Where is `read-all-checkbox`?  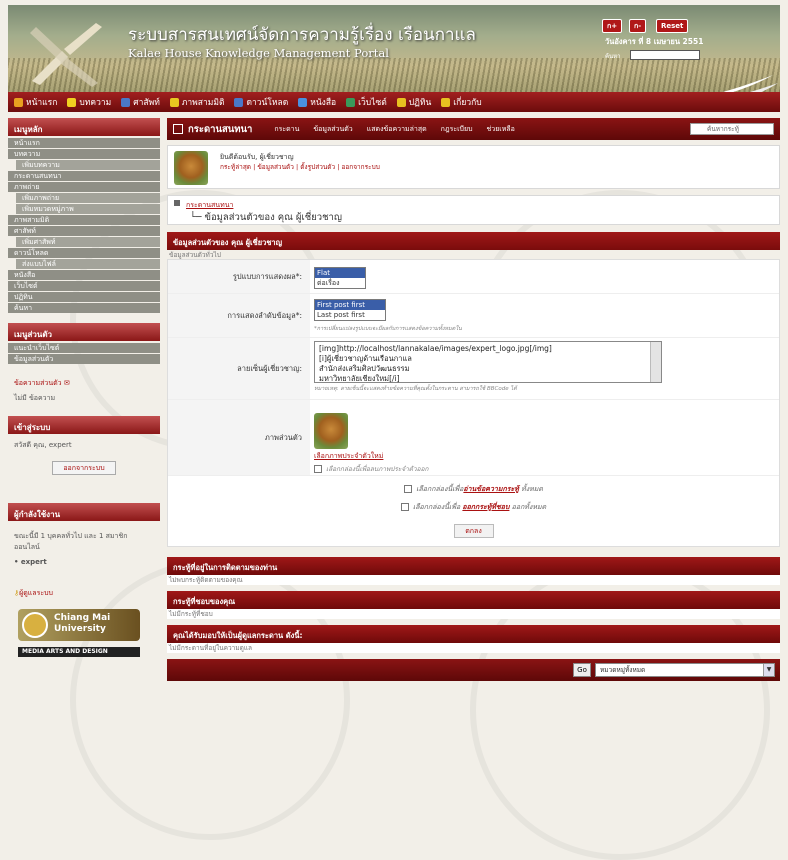 read-all-checkbox is located at coordinates (408, 489).